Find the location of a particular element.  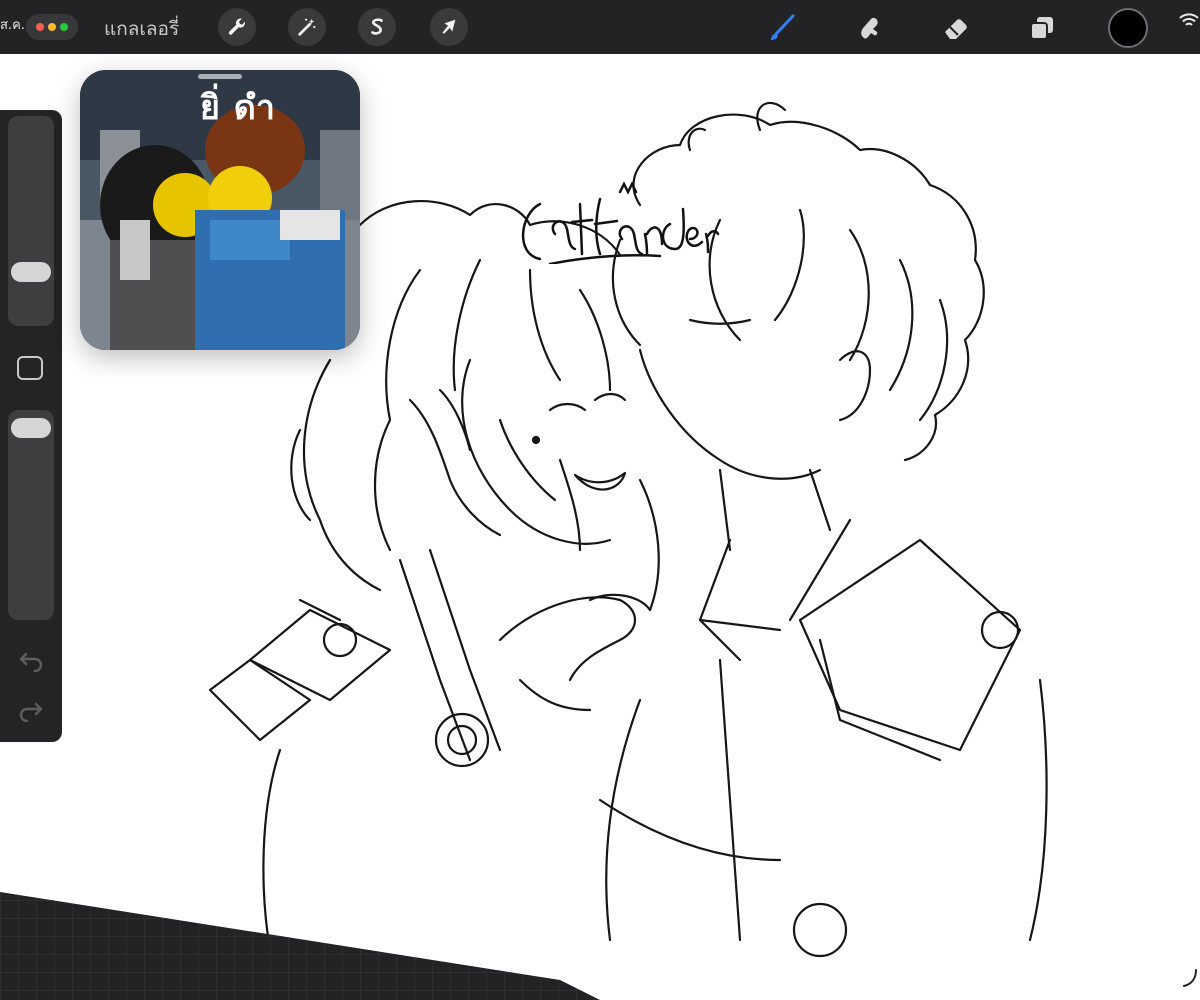

eraser-icon is located at coordinates (956, 29).